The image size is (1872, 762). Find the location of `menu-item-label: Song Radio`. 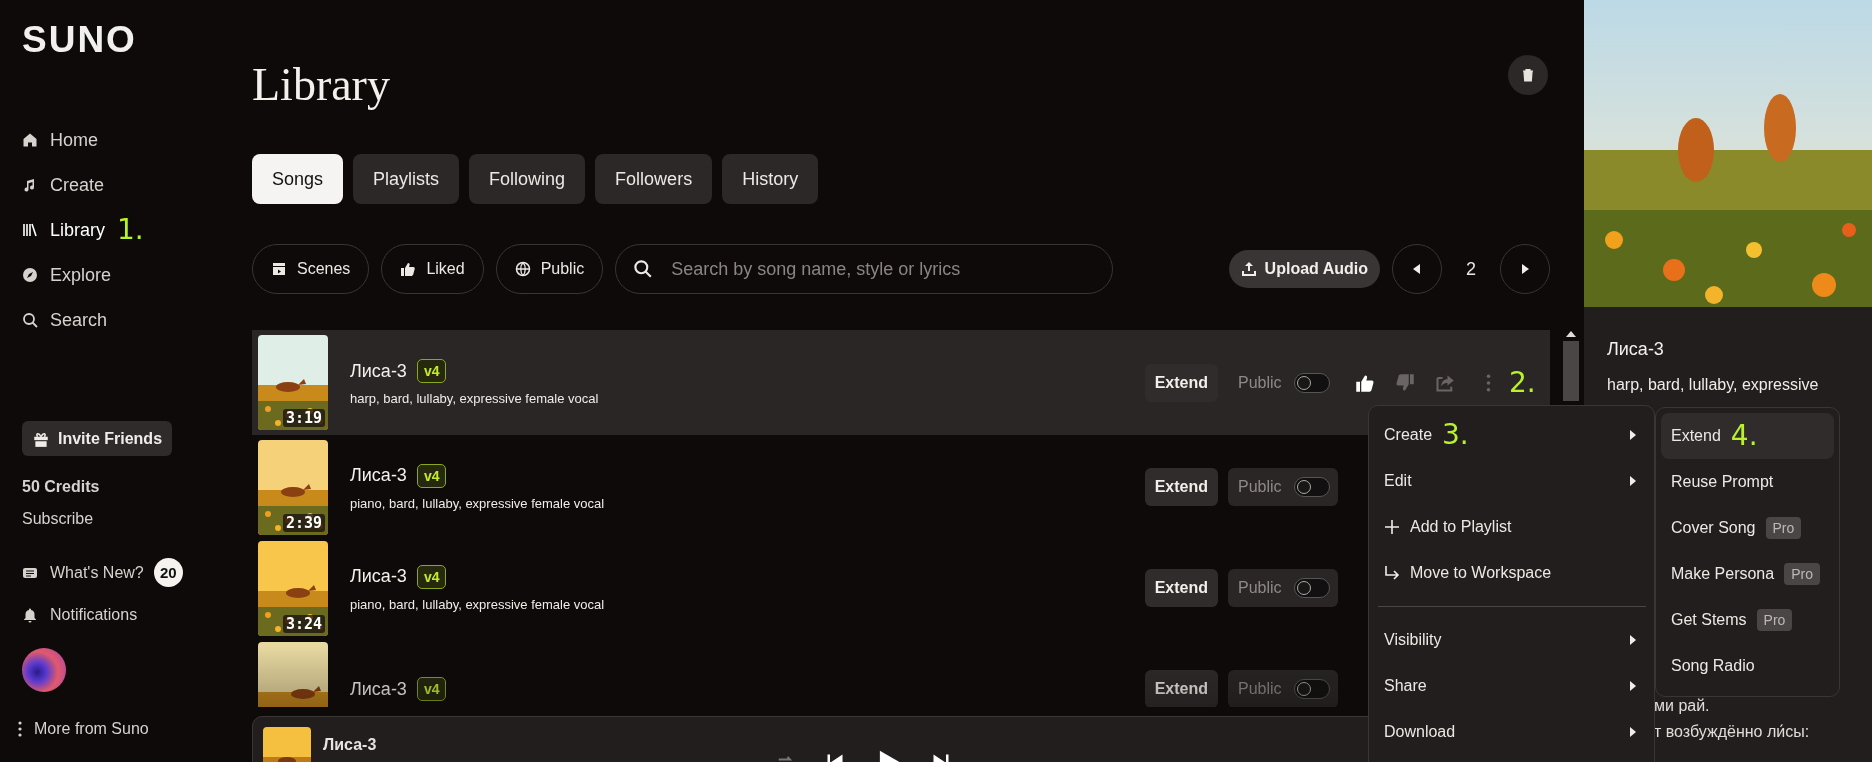

menu-item-label: Song Radio is located at coordinates (1713, 666).